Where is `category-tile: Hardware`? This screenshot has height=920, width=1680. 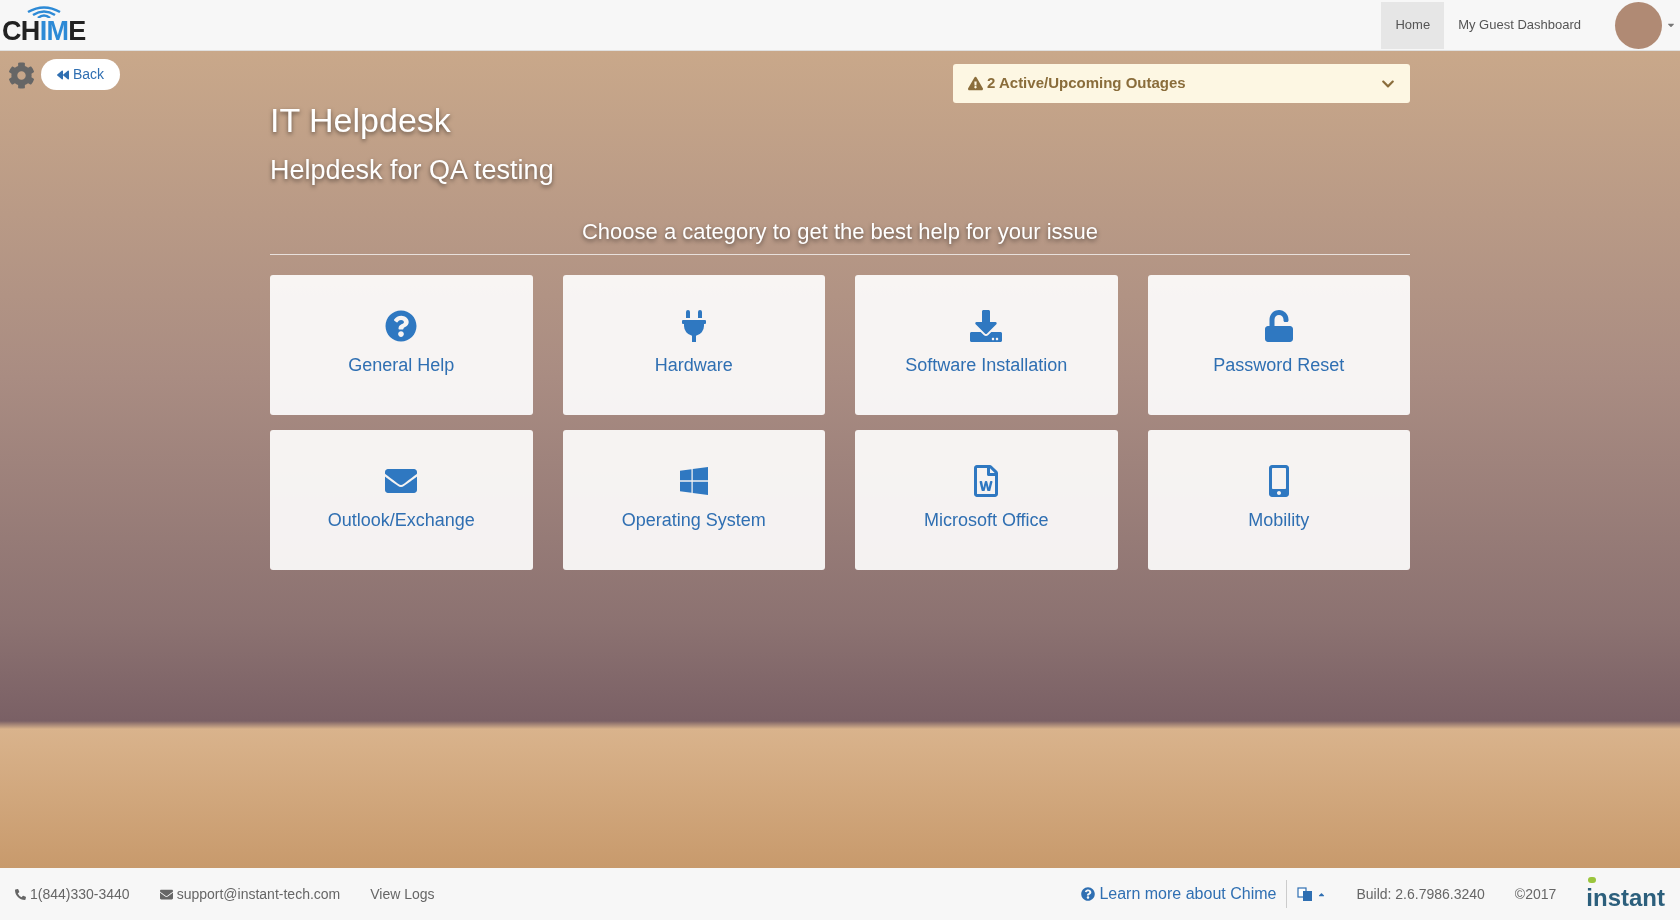
category-tile: Hardware is located at coordinates (693, 344).